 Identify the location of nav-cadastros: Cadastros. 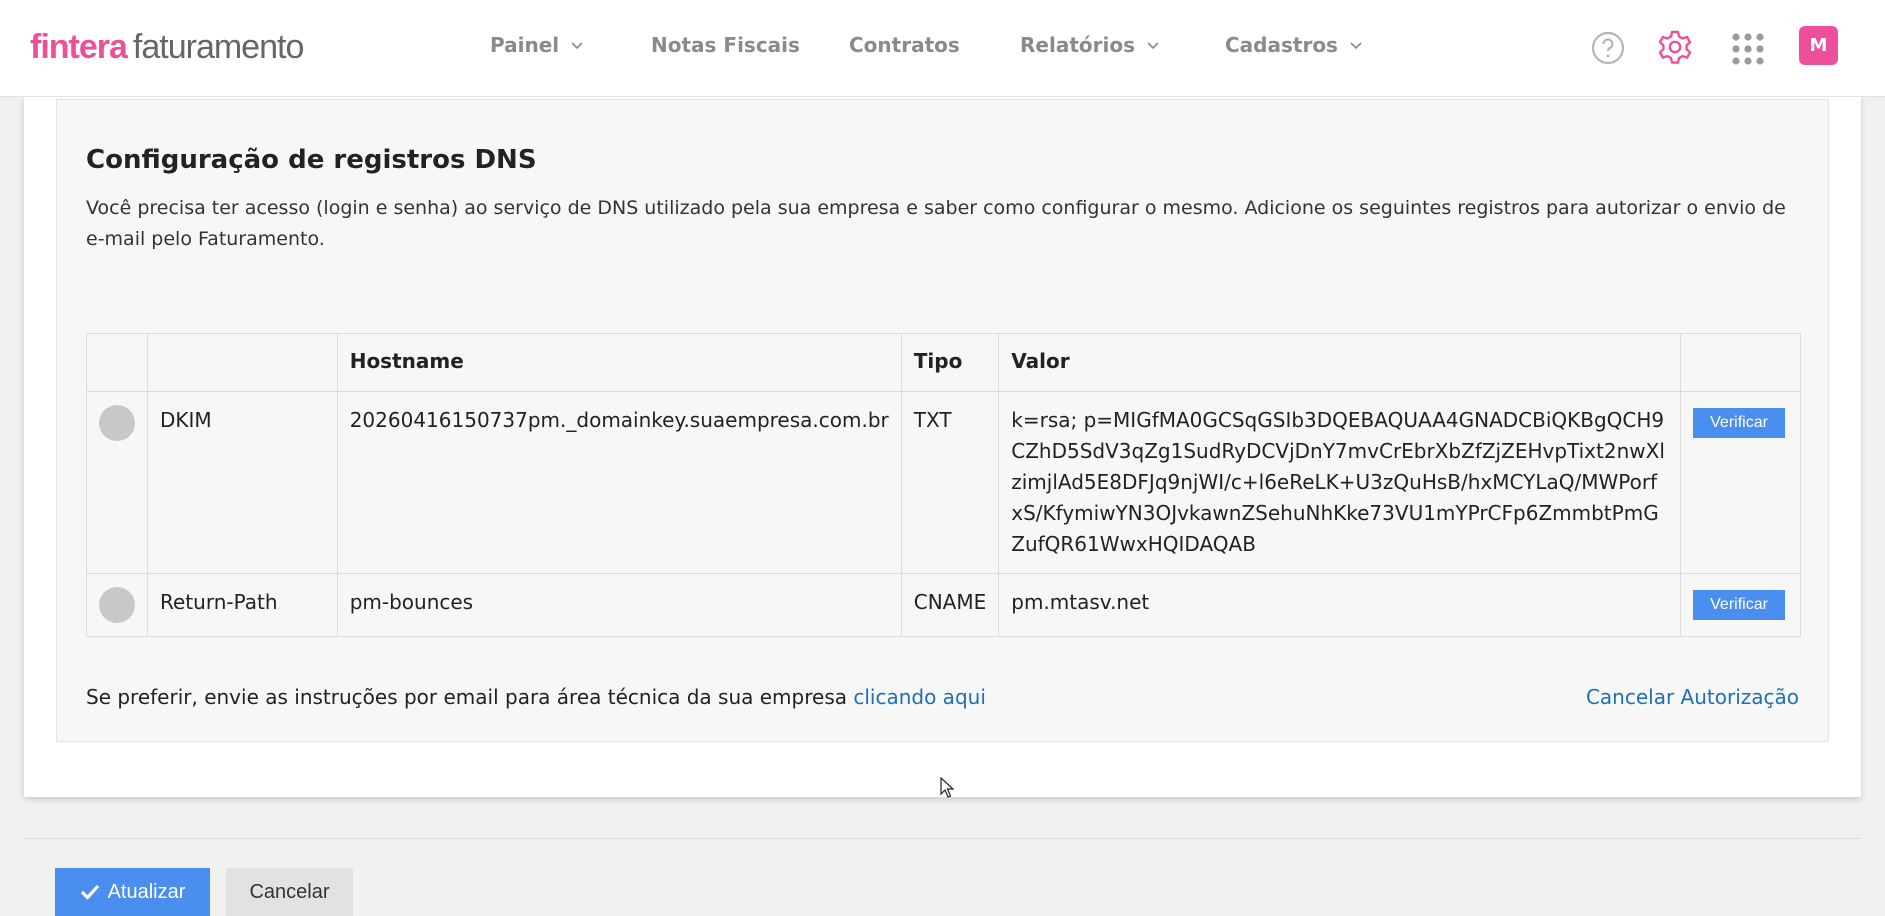
(1294, 45).